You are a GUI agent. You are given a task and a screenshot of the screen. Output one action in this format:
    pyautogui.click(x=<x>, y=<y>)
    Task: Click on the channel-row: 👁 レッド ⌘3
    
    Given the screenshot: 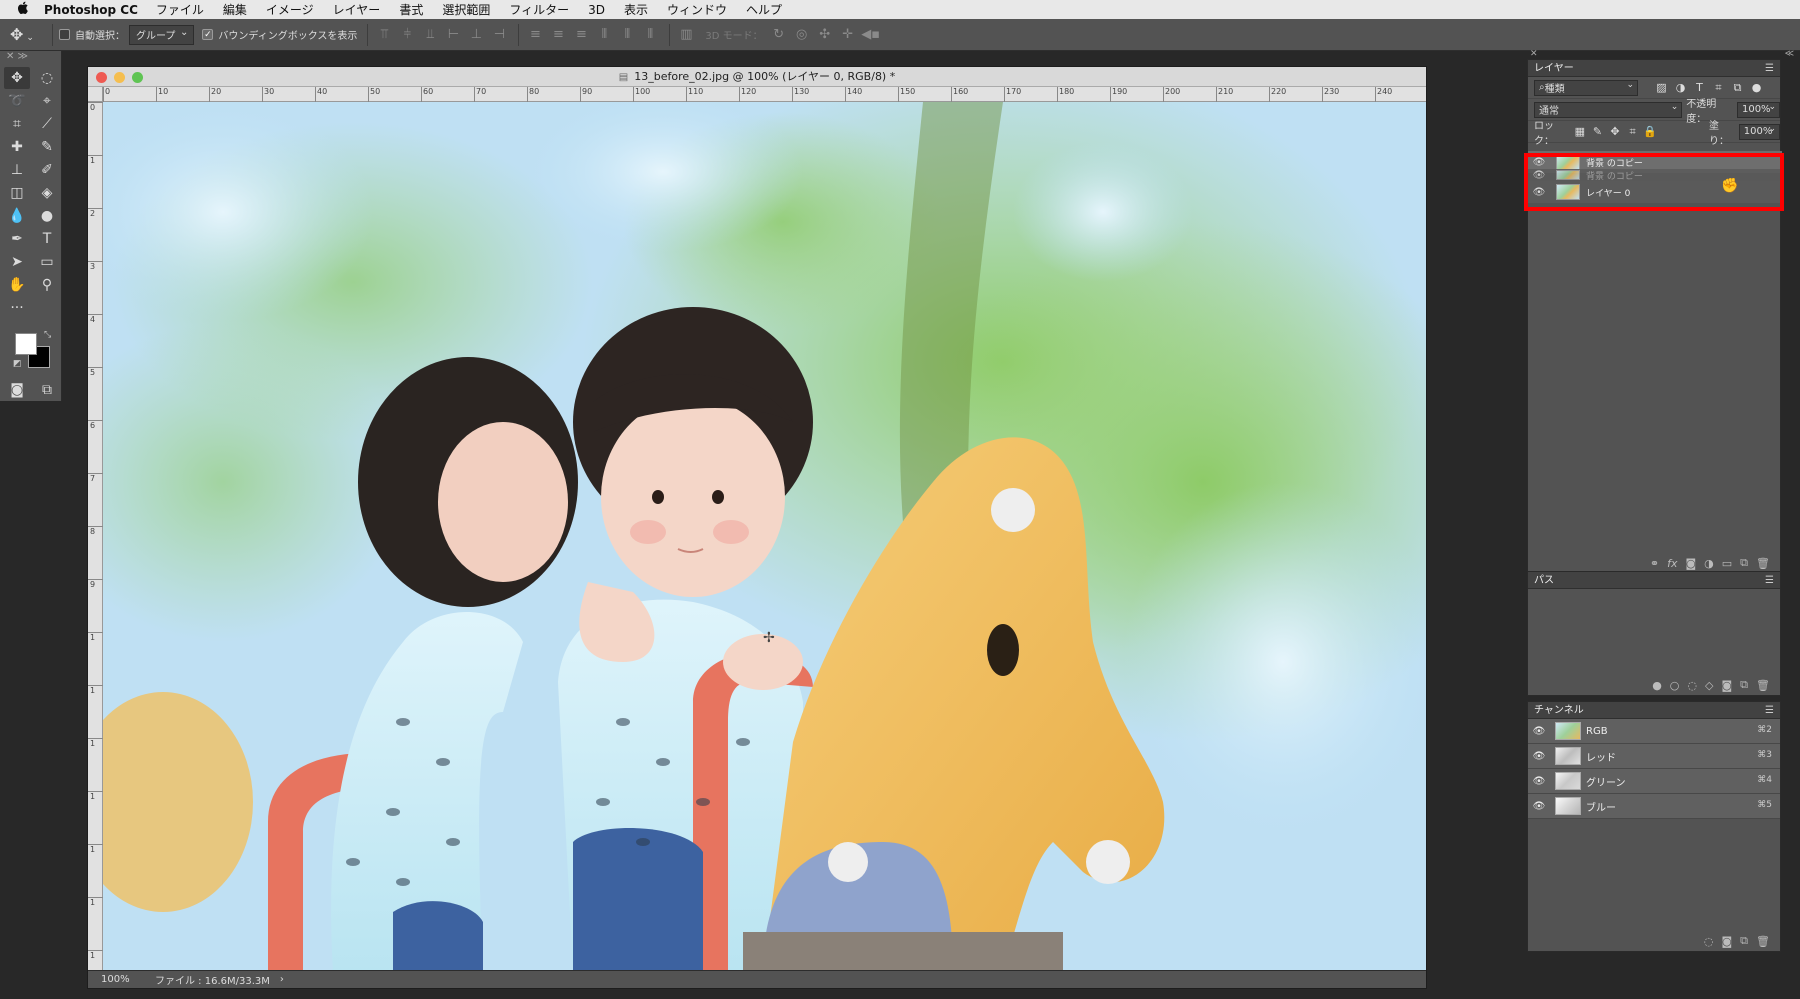 What is the action you would take?
    pyautogui.click(x=1654, y=756)
    